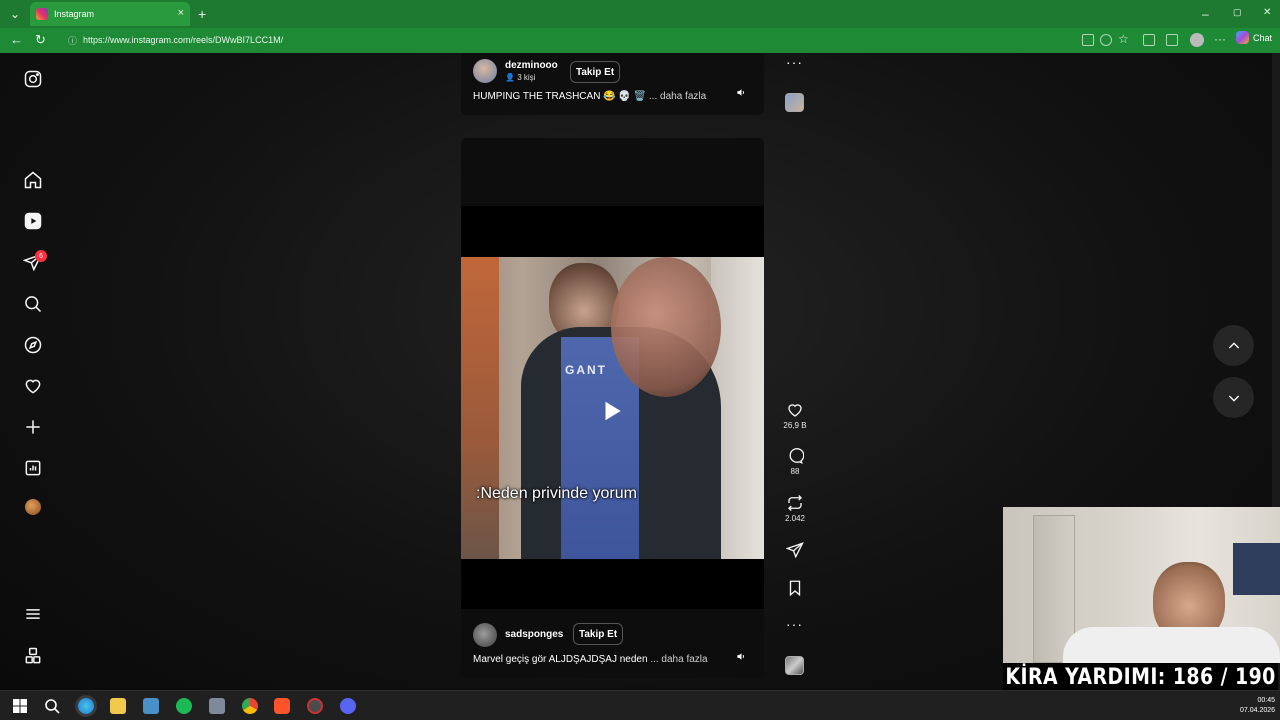  I want to click on windows-start-icon, so click(20, 706).